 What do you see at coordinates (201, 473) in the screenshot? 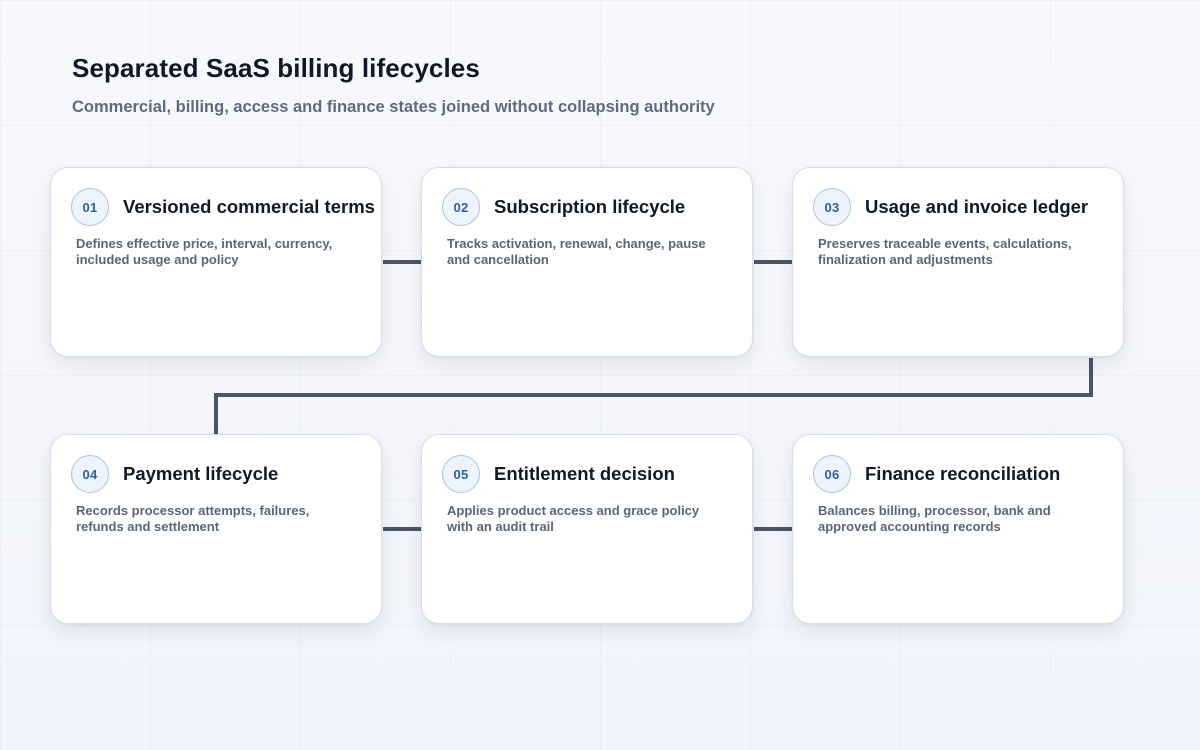
I see `step-title: Payment lifecycle` at bounding box center [201, 473].